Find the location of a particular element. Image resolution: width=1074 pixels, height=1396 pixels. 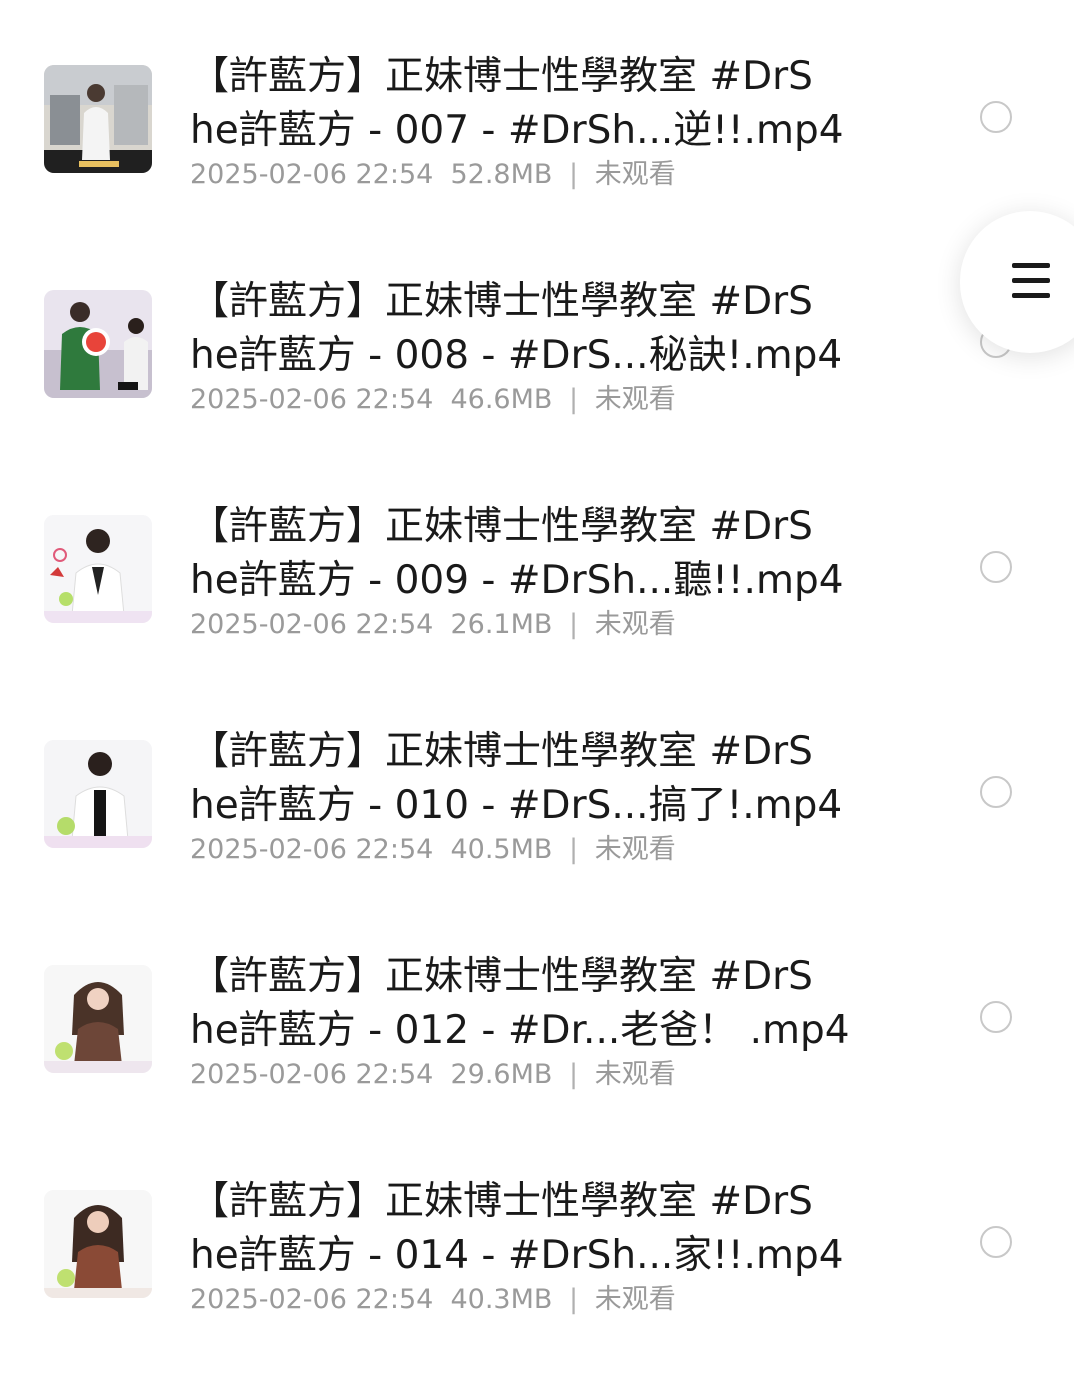

file-meta: 2025-02-06 22:54 26.1MB | 未观看 is located at coordinates (433, 625).